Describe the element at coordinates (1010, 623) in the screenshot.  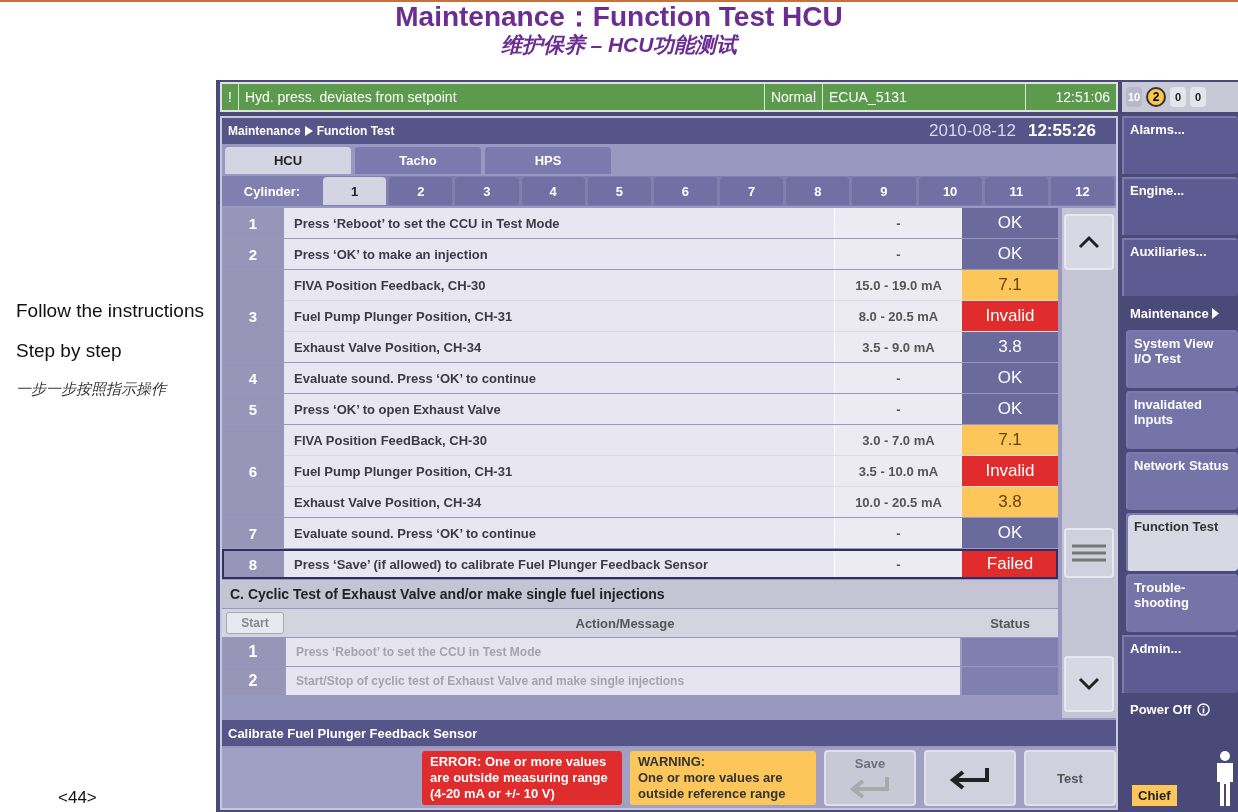
I see `column-header: Status` at that location.